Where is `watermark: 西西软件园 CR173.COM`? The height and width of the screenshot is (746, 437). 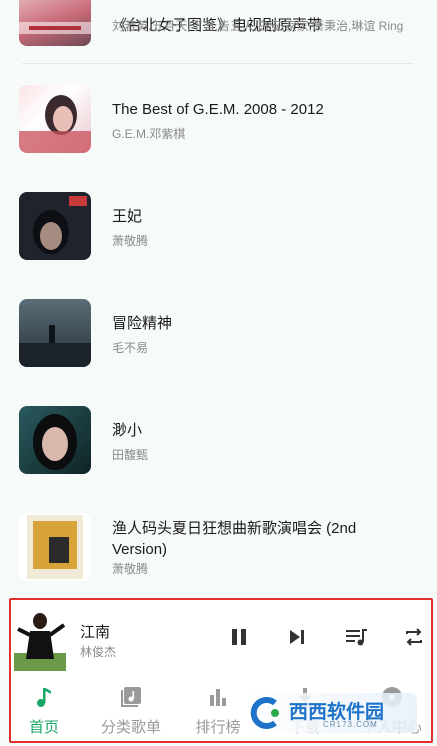
watermark: 西西软件园 CR173.COM is located at coordinates (330, 713).